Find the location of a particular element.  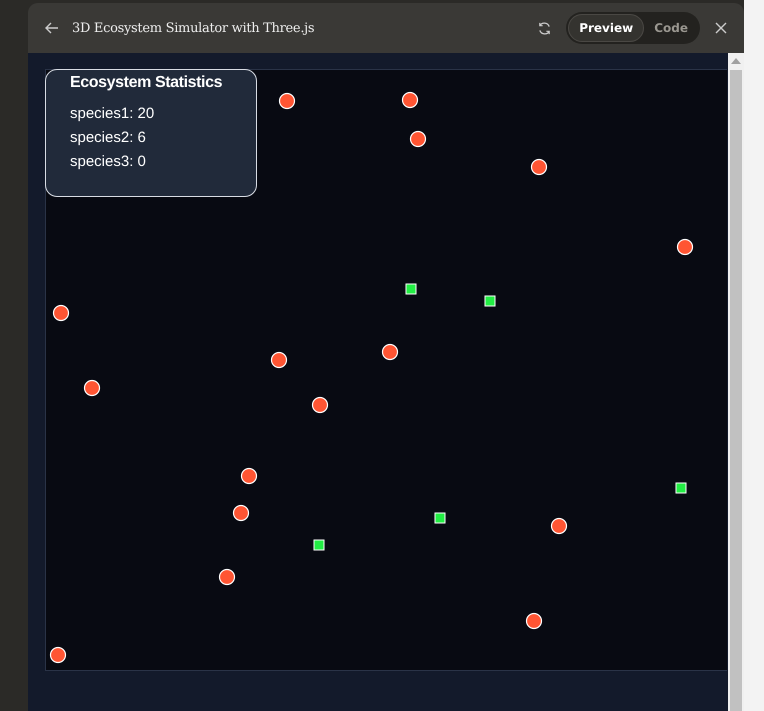

stats-line: species2: 6 is located at coordinates (108, 138).